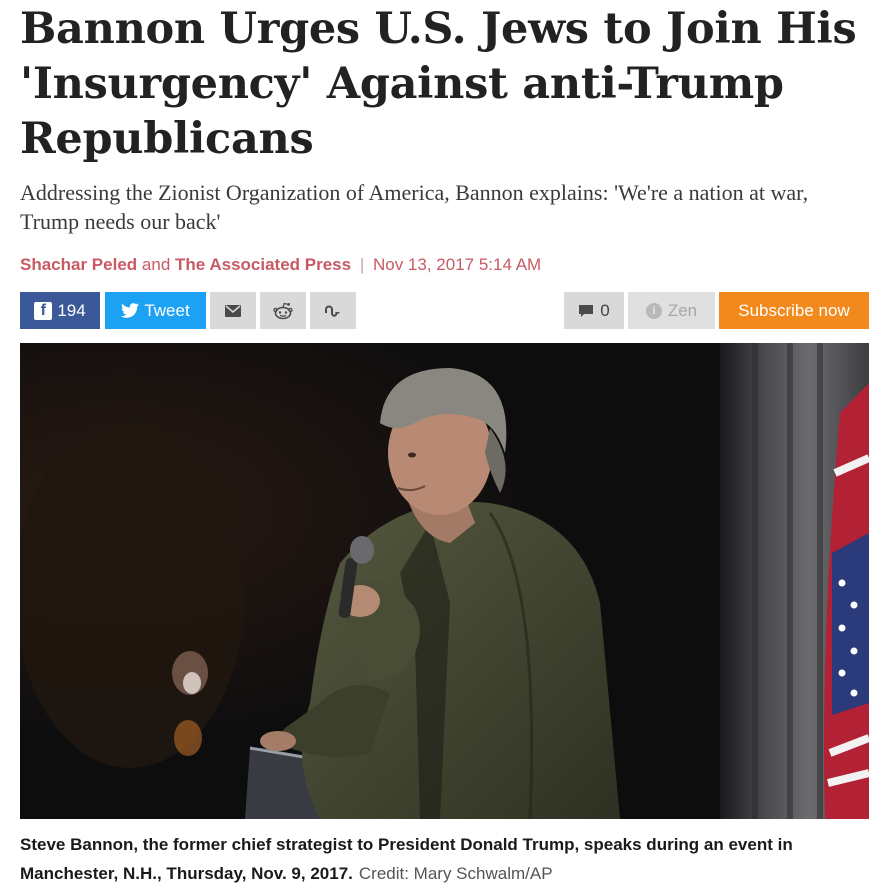  I want to click on zen-mode-button: i Zen, so click(671, 310).